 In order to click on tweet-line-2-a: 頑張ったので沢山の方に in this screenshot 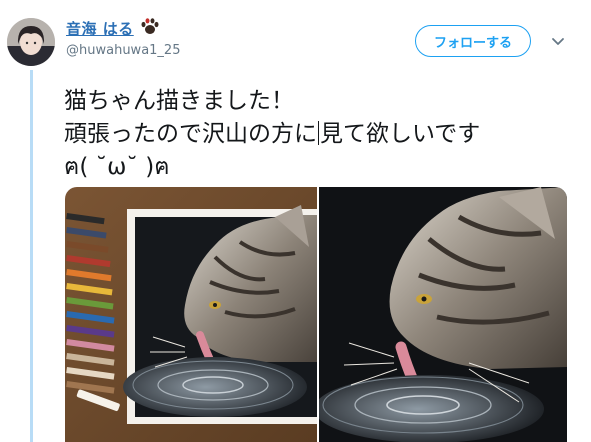, I will do `click(190, 134)`.